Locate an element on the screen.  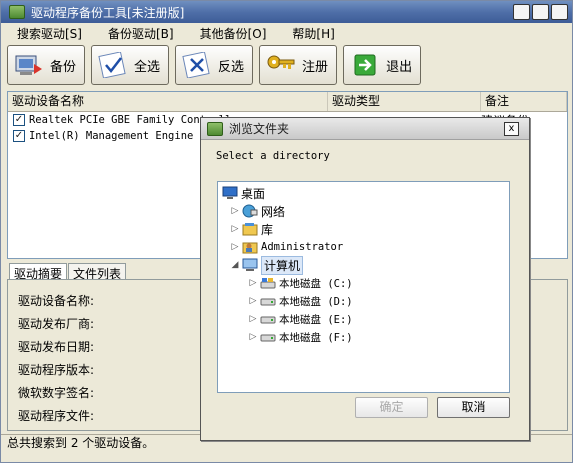
menu-bar: 搜索驱动[S] 备份驱动[B] 其他备份[O] 帮助[H] is located at coordinates (286, 33).